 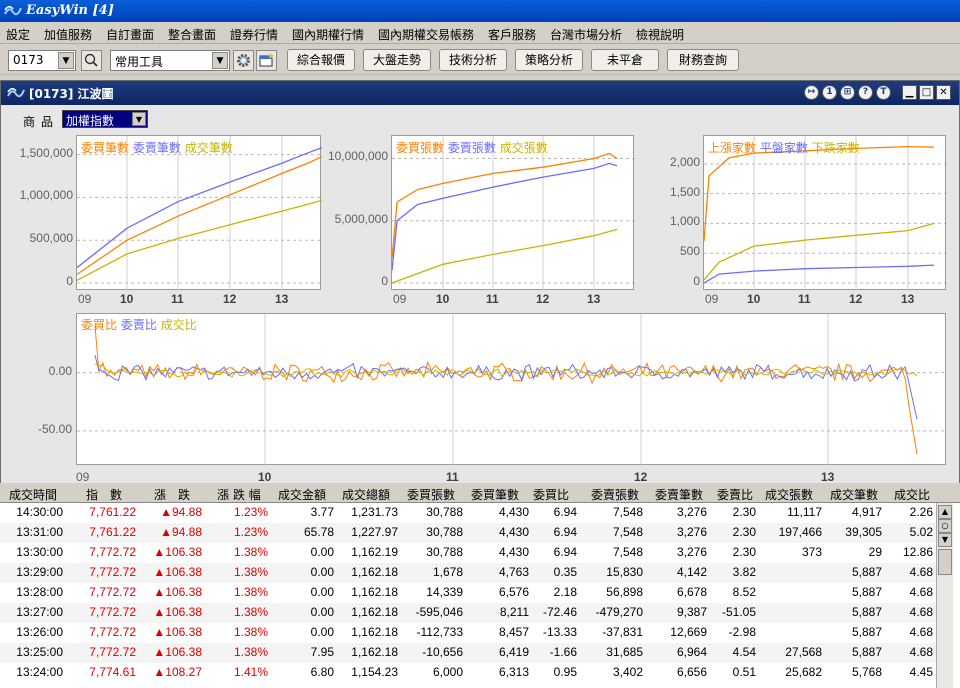 What do you see at coordinates (156, 148) in the screenshot?
I see `legend-series: 委賣筆數` at bounding box center [156, 148].